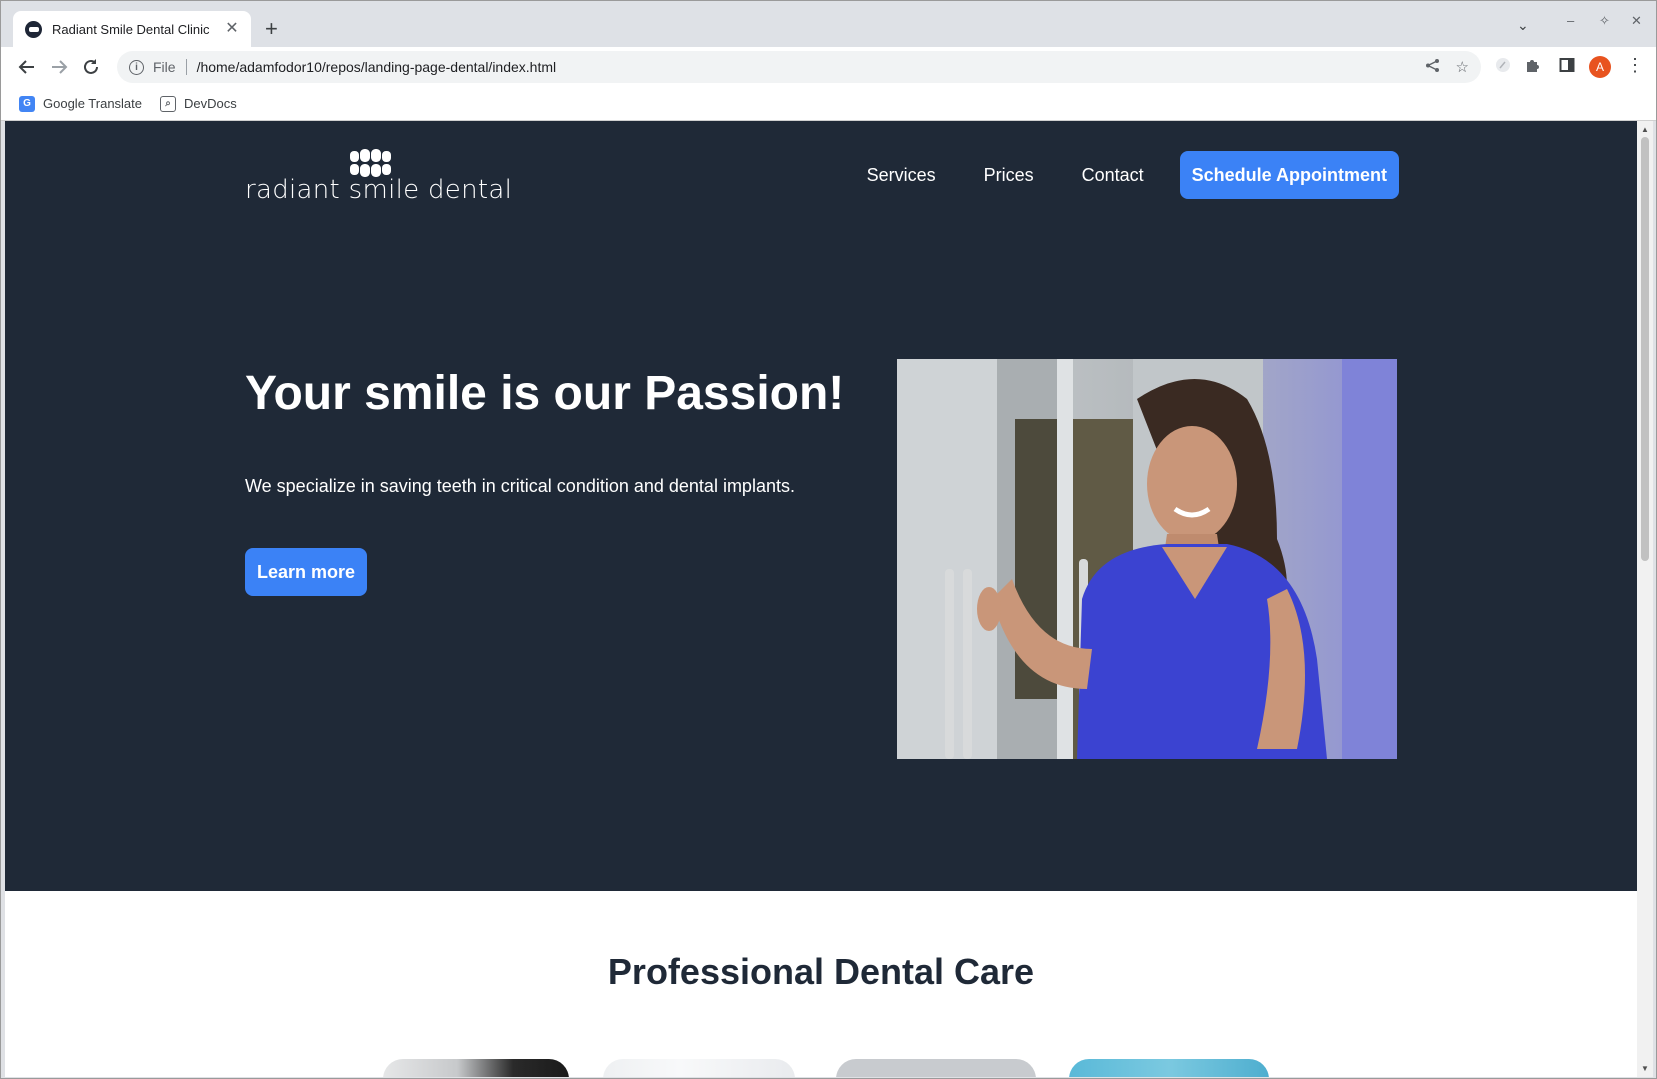 This screenshot has height=1079, width=1657. I want to click on bookmark-google-translate: G Google Translate, so click(81, 103).